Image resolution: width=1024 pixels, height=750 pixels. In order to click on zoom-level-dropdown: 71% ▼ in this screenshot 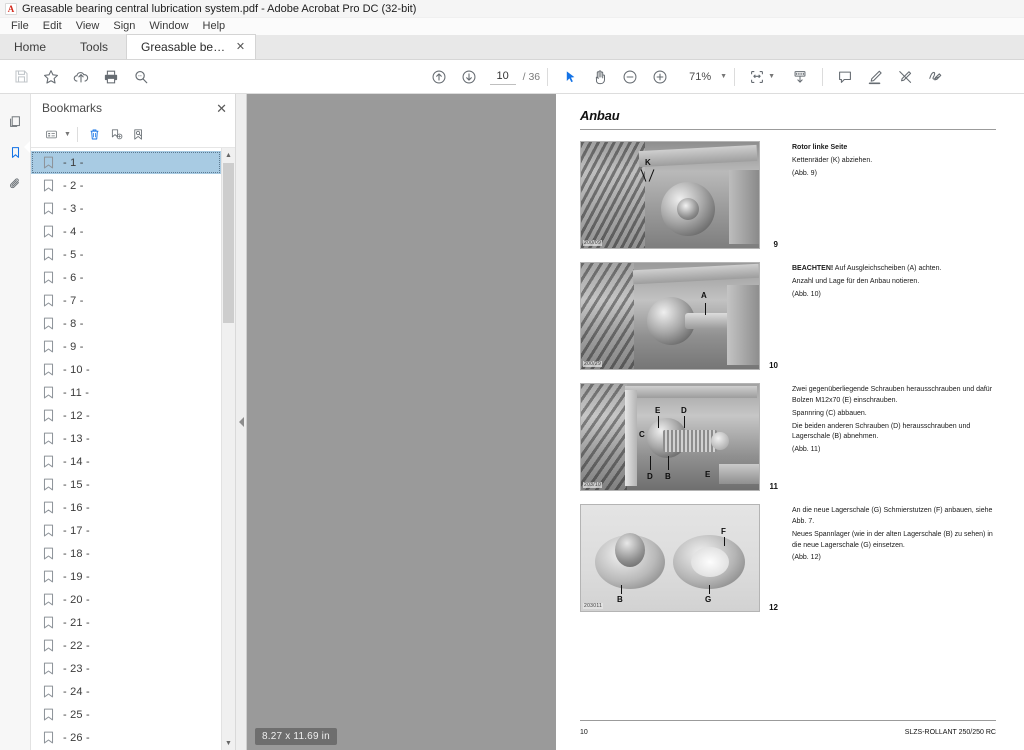, I will do `click(706, 77)`.